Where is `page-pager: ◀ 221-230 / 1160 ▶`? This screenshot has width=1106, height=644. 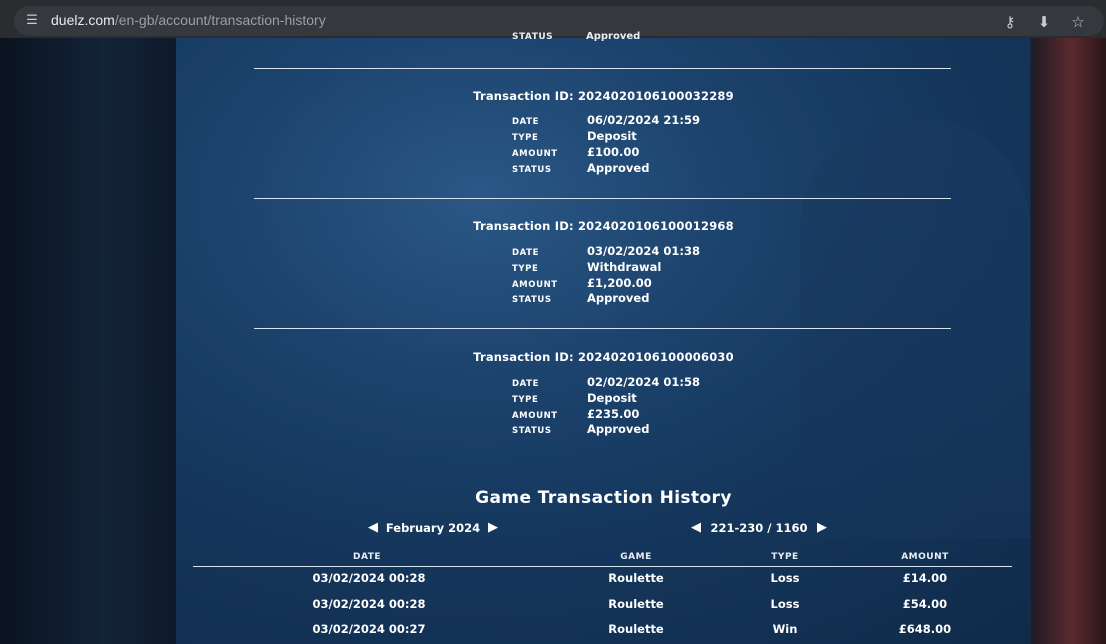
page-pager: ◀ 221-230 / 1160 ▶ is located at coordinates (759, 528).